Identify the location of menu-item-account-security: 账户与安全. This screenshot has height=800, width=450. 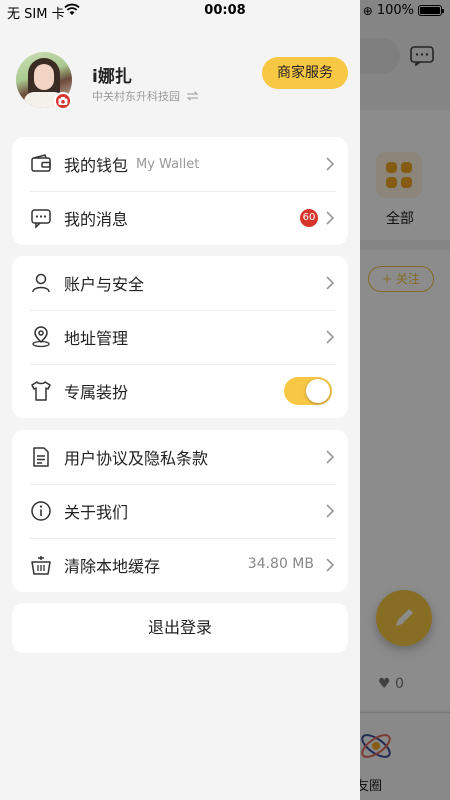
(180, 283).